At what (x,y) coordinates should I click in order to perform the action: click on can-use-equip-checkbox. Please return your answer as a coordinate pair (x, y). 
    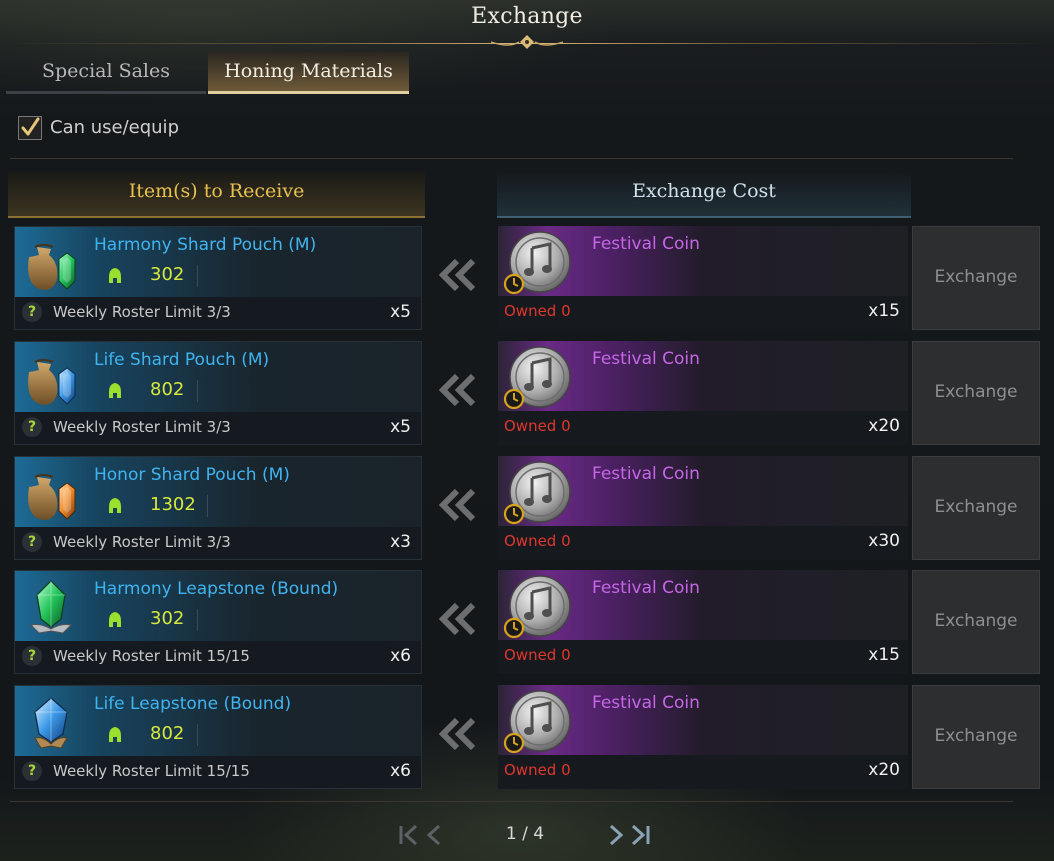
    Looking at the image, I should click on (30, 128).